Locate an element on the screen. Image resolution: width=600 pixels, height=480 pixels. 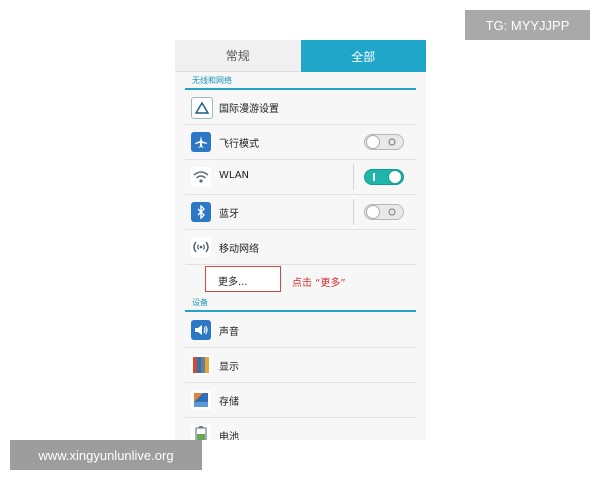
settings-item-label: 飞行模式 is located at coordinates (239, 144).